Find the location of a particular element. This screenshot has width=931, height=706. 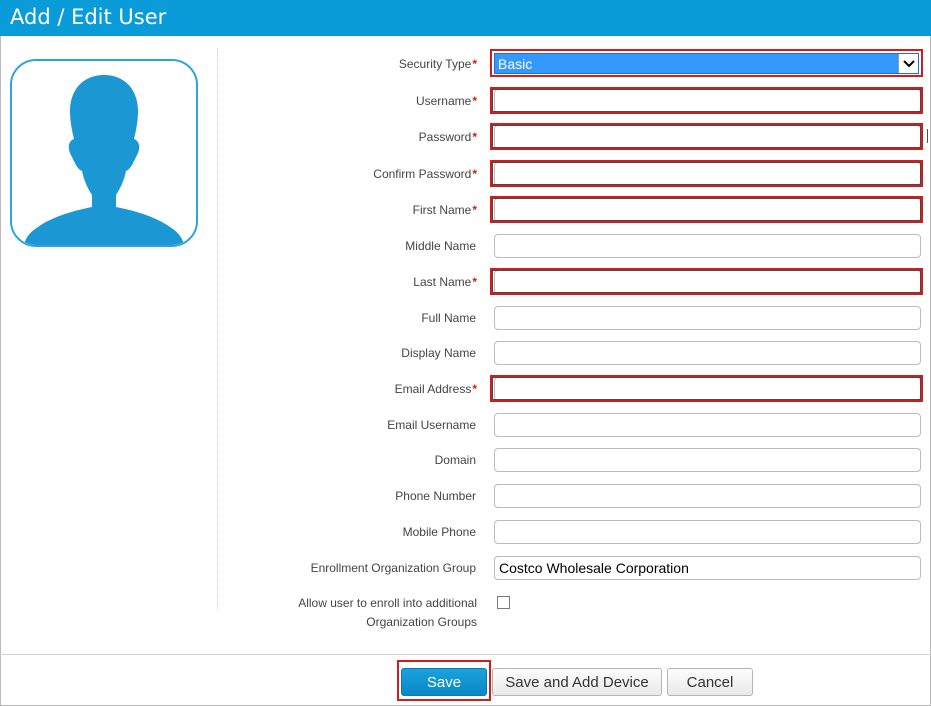

domain-input is located at coordinates (707, 460).